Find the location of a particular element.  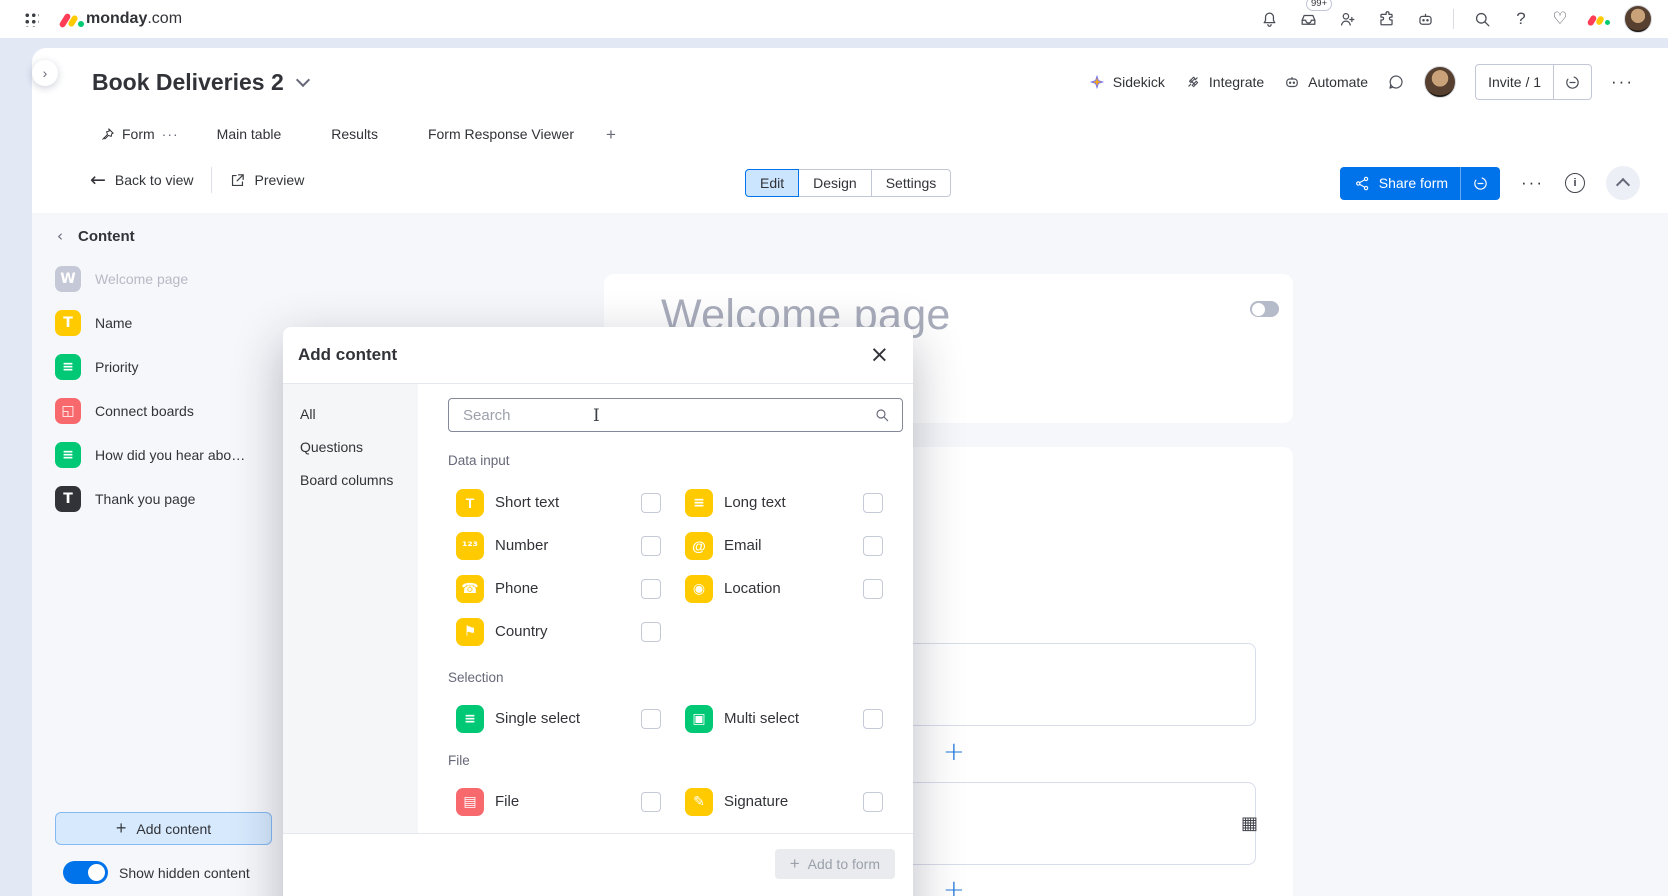

tab-form-menu-dots: ··· is located at coordinates (170, 134).